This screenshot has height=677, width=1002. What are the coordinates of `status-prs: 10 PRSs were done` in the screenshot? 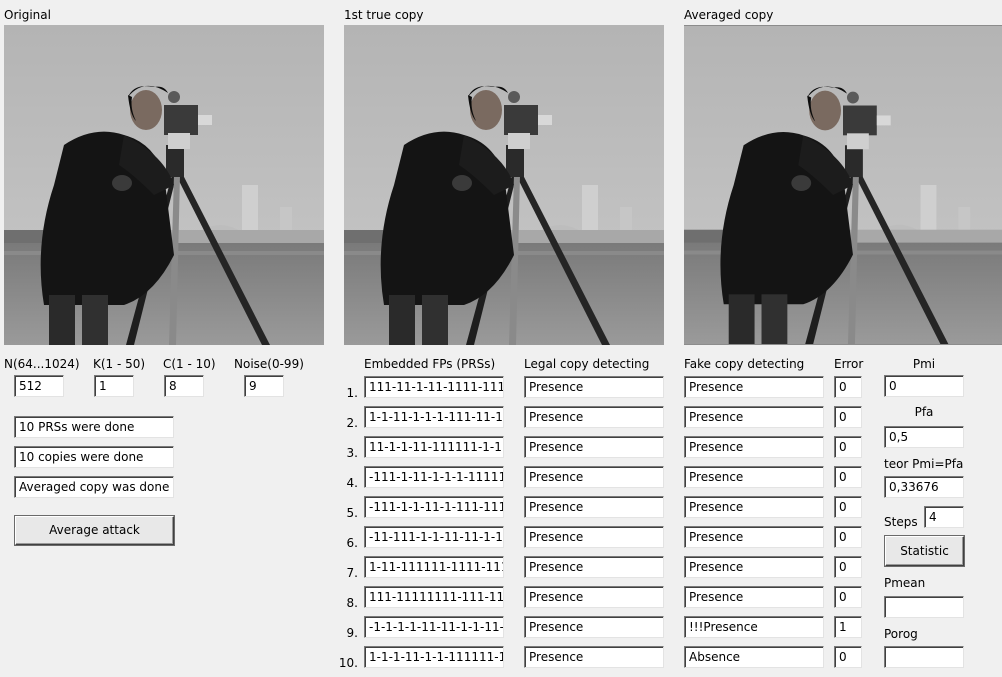 It's located at (94, 427).